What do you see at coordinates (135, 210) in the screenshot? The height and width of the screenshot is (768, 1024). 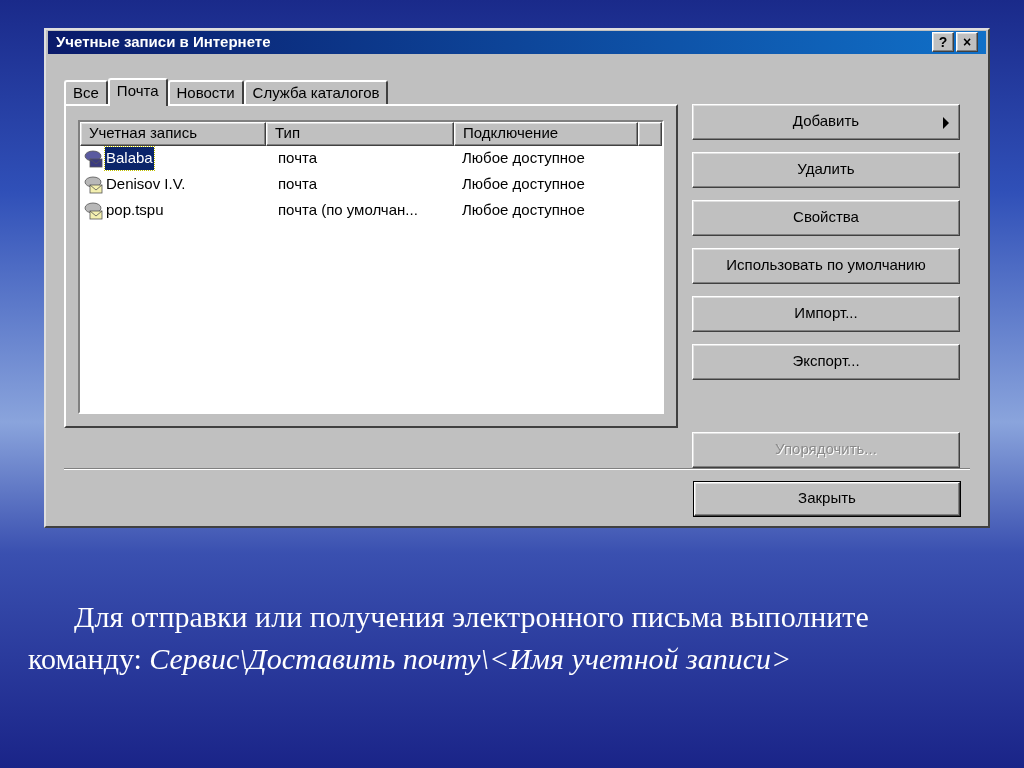 I see `account-name: pop.tspu` at bounding box center [135, 210].